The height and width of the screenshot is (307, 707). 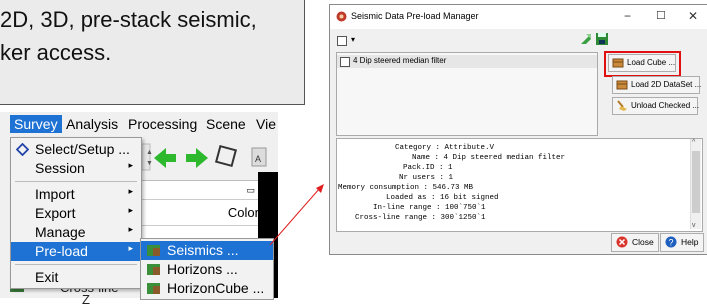 I want to click on close-icon: ✕, so click(x=693, y=16).